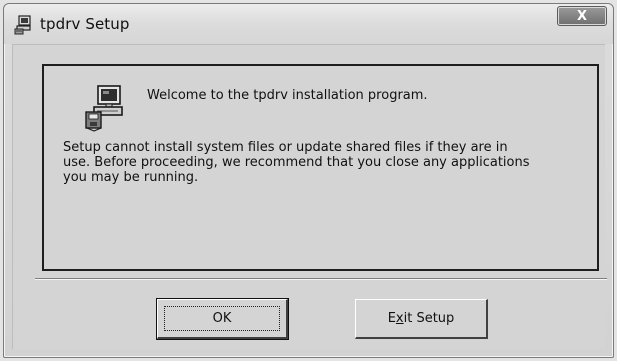 The image size is (617, 361). Describe the element at coordinates (85, 24) in the screenshot. I see `window-title: tpdrv Setup` at that location.